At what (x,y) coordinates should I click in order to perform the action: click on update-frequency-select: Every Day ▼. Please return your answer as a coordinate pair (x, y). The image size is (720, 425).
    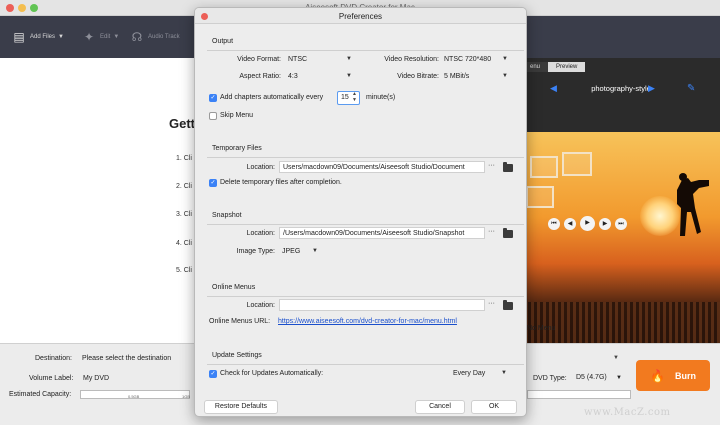
    Looking at the image, I should click on (480, 373).